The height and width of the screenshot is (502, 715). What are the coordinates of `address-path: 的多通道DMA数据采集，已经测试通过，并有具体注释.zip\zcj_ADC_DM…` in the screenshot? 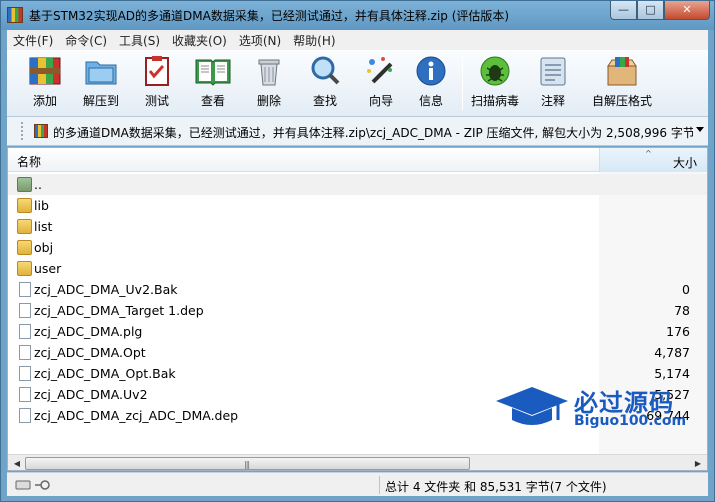 It's located at (373, 132).